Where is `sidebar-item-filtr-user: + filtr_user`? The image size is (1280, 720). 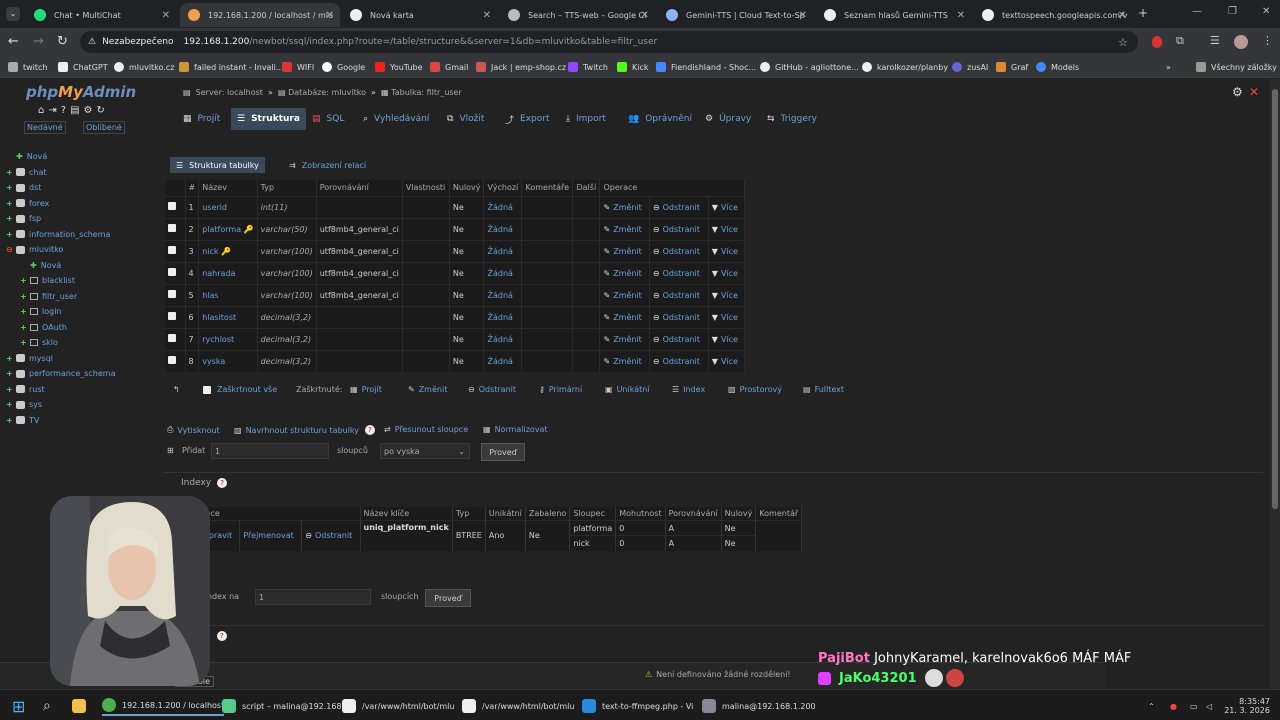 sidebar-item-filtr-user: + filtr_user is located at coordinates (48, 296).